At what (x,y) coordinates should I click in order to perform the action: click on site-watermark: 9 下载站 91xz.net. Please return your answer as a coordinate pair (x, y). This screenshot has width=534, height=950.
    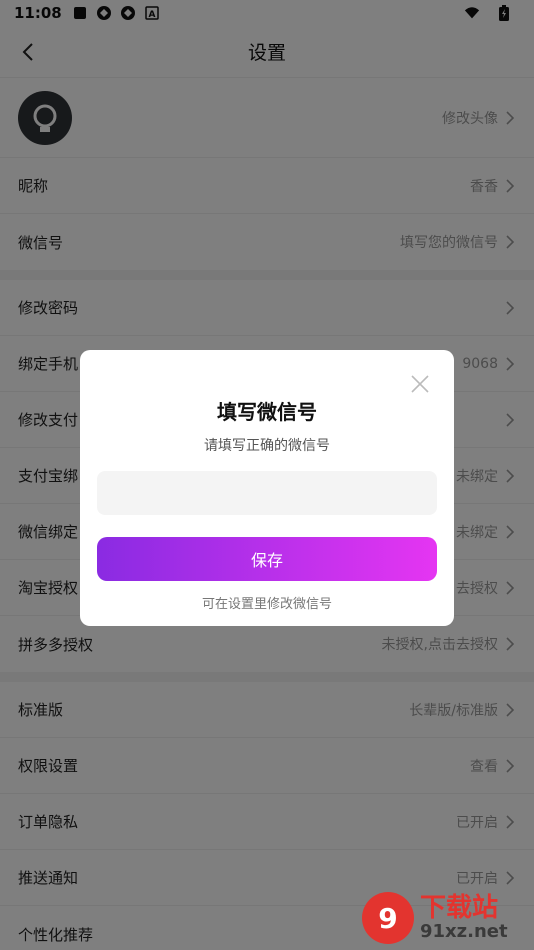
    Looking at the image, I should click on (445, 918).